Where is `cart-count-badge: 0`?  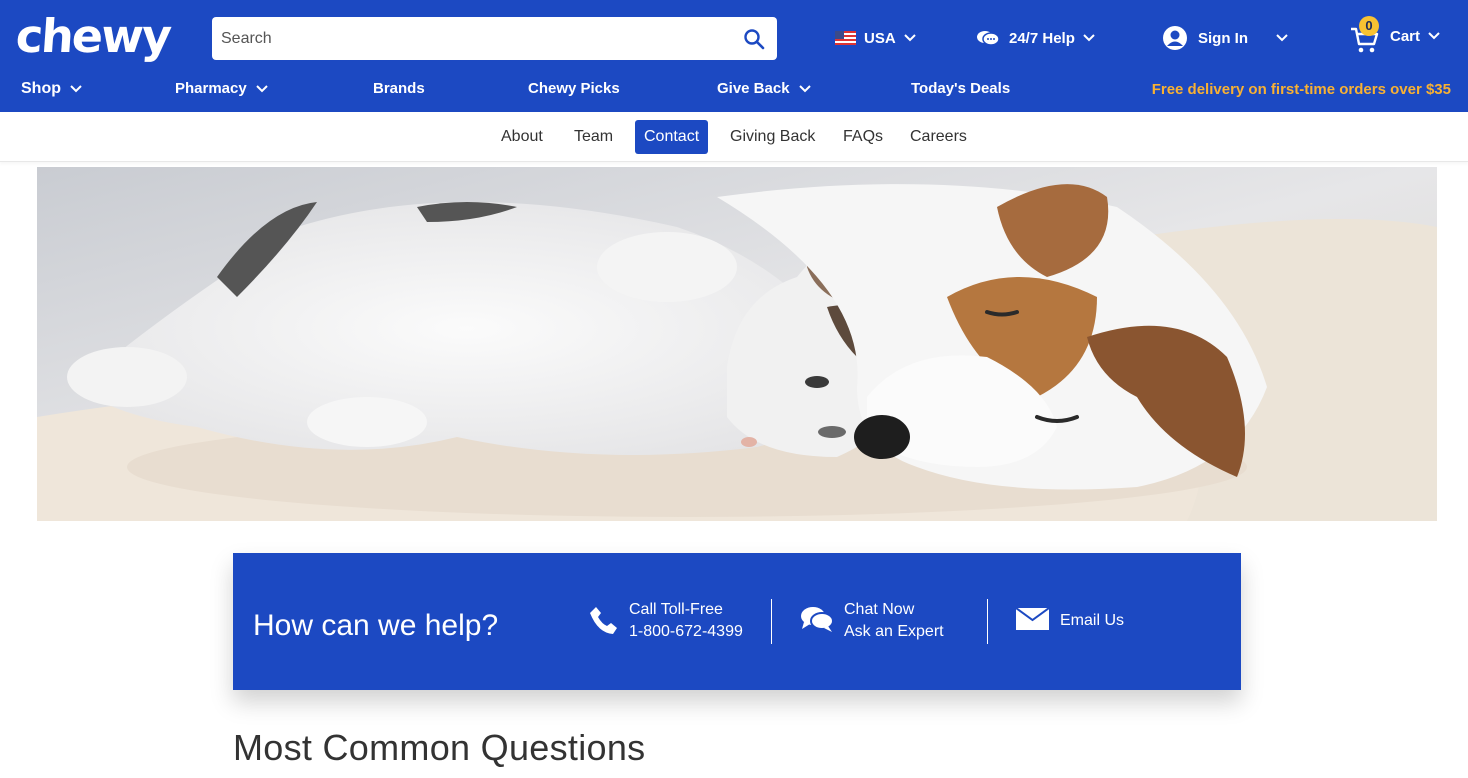 cart-count-badge: 0 is located at coordinates (1369, 26).